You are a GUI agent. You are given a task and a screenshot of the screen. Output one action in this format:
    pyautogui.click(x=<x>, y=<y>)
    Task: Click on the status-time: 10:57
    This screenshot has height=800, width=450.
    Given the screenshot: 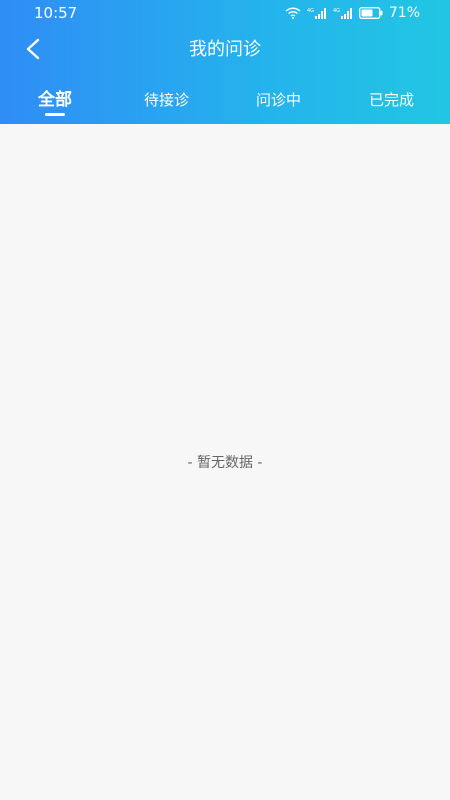 What is the action you would take?
    pyautogui.click(x=56, y=13)
    